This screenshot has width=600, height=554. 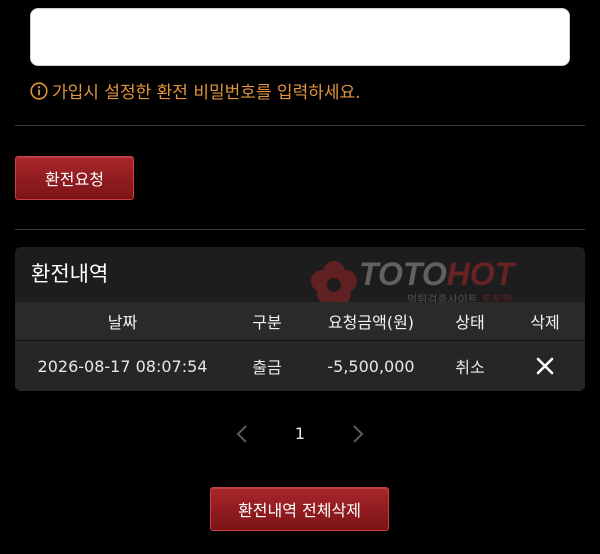 What do you see at coordinates (371, 366) in the screenshot?
I see `row-amount: -5,500,000` at bounding box center [371, 366].